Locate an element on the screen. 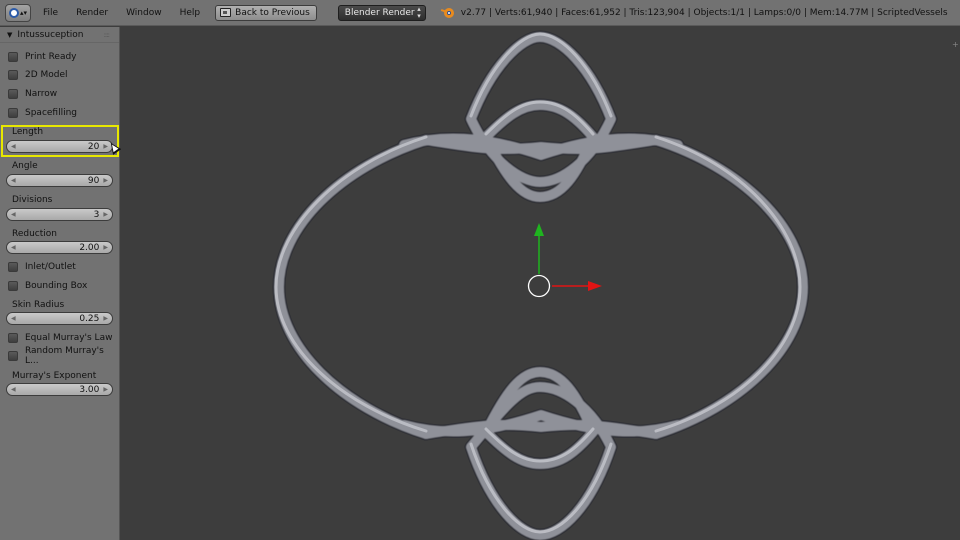 This screenshot has height=540, width=960. inlet-outlet-checkbox: Inlet/Outlet is located at coordinates (60, 267).